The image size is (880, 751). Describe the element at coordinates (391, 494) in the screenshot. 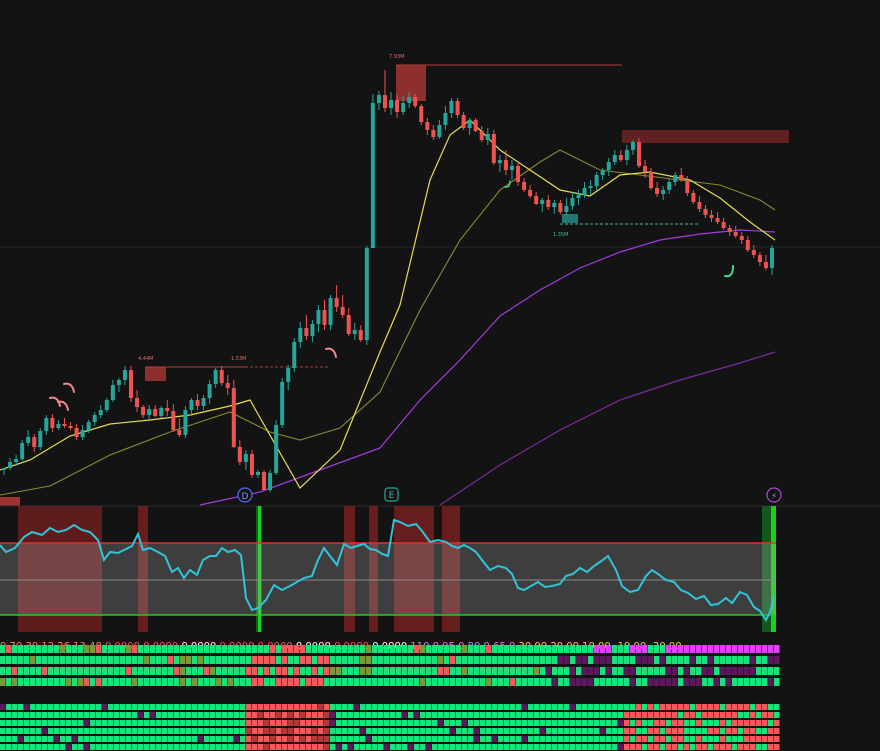

I see `event-marker-earnings: E` at that location.